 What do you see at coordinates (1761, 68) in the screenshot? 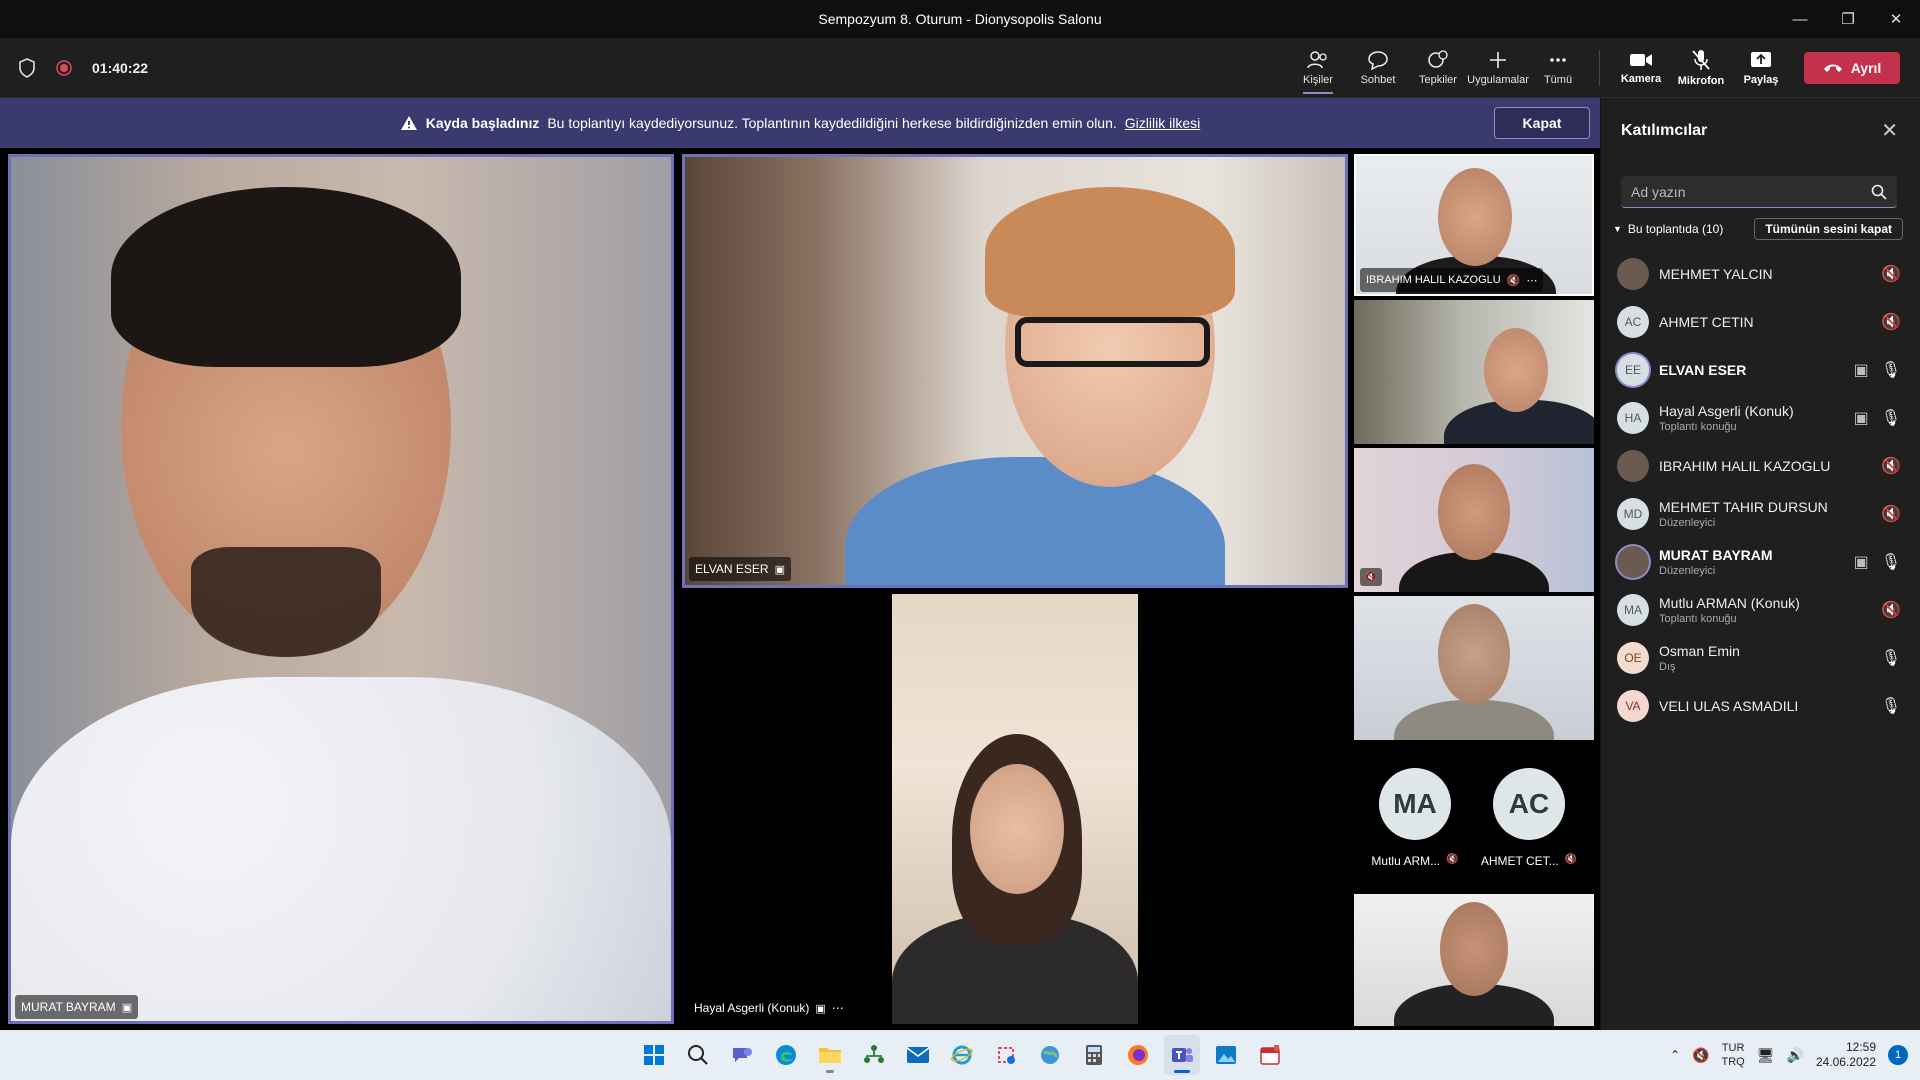
I see `share-button: Paylaş` at bounding box center [1761, 68].